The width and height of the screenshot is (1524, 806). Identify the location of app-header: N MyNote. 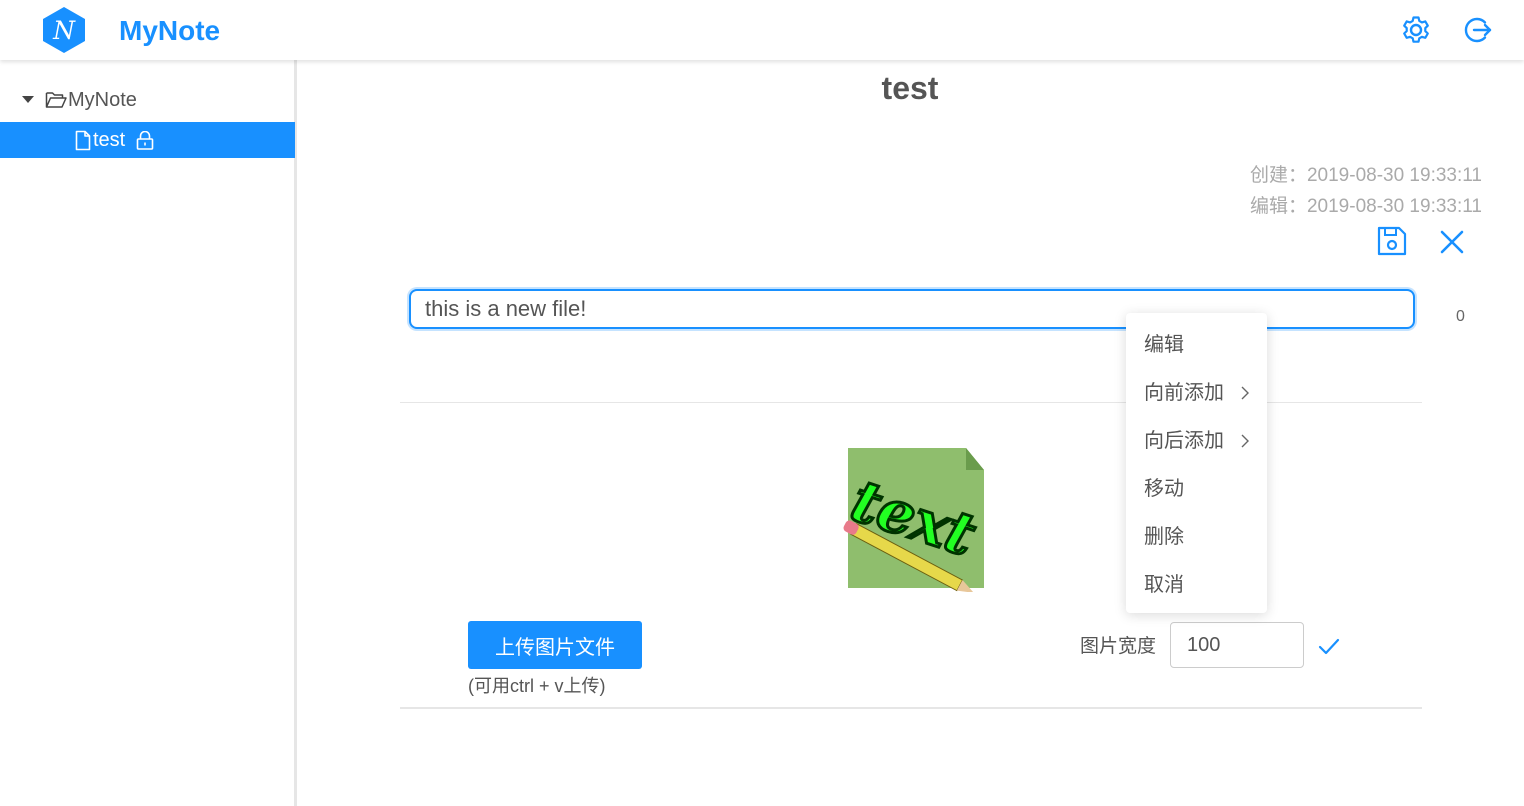
(762, 30).